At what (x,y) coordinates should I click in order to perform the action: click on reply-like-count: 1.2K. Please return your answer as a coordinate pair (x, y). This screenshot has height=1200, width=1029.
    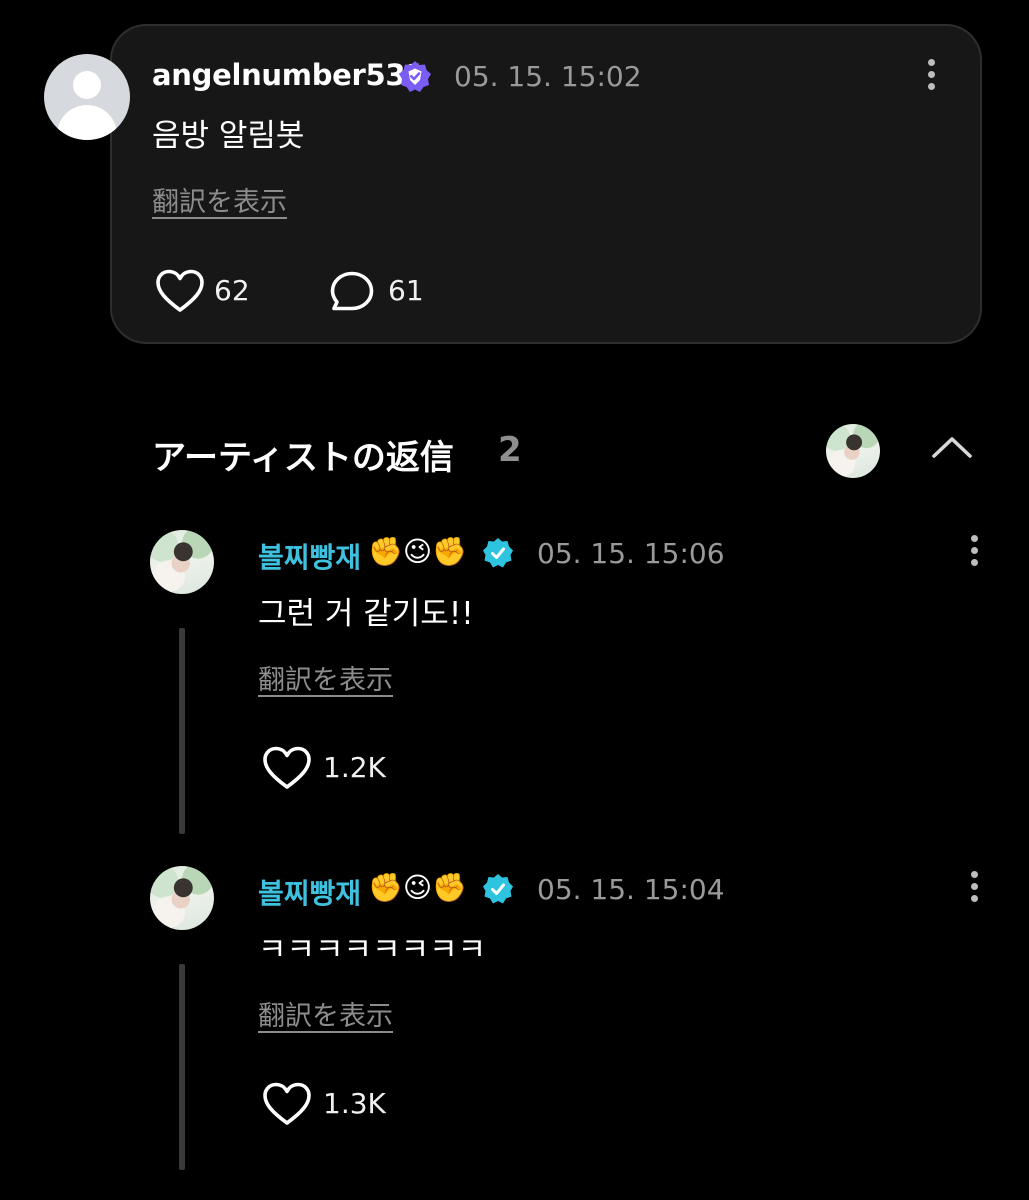
    Looking at the image, I should click on (354, 767).